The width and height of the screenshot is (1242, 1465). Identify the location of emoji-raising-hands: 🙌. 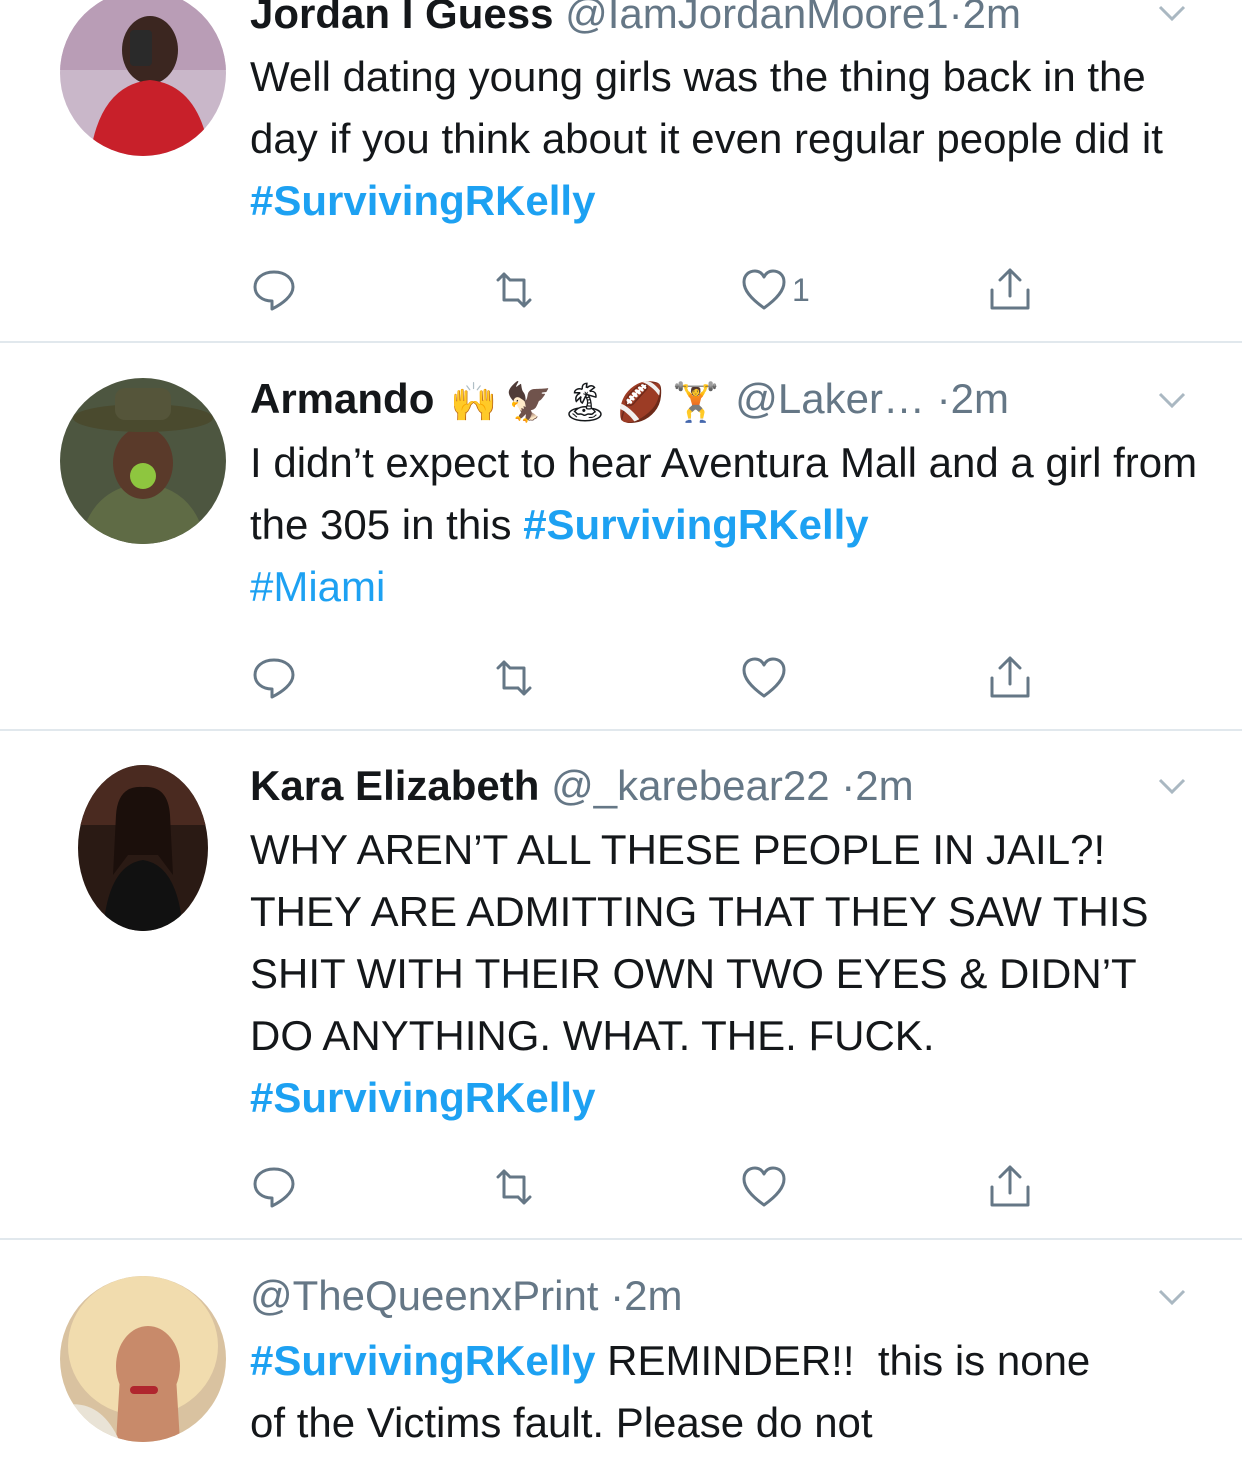
(474, 403).